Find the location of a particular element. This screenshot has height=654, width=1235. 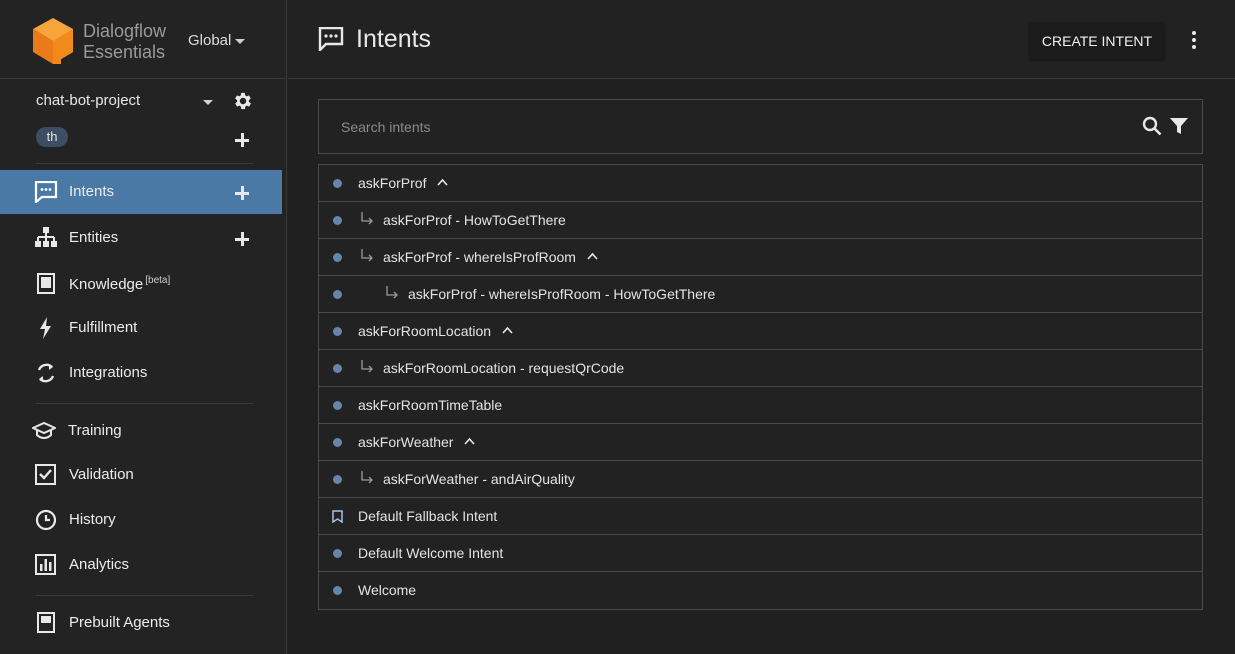

intent-name: Default Fallback Intent is located at coordinates (427, 516).